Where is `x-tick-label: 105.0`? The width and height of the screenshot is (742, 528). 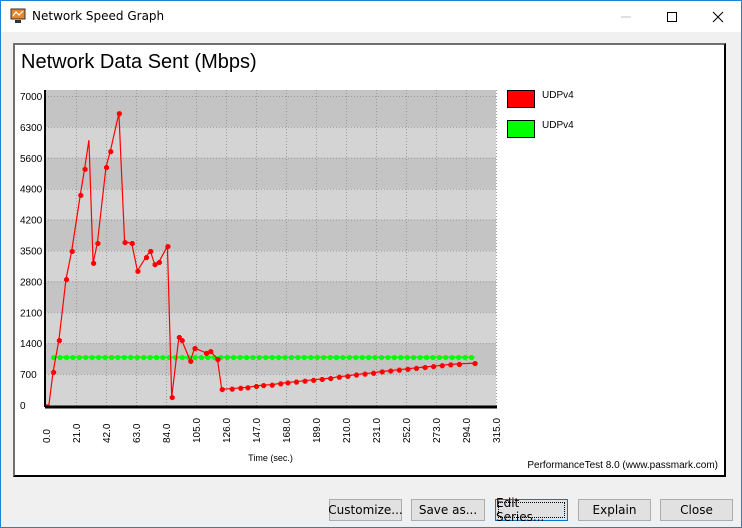
x-tick-label: 105.0 is located at coordinates (197, 430).